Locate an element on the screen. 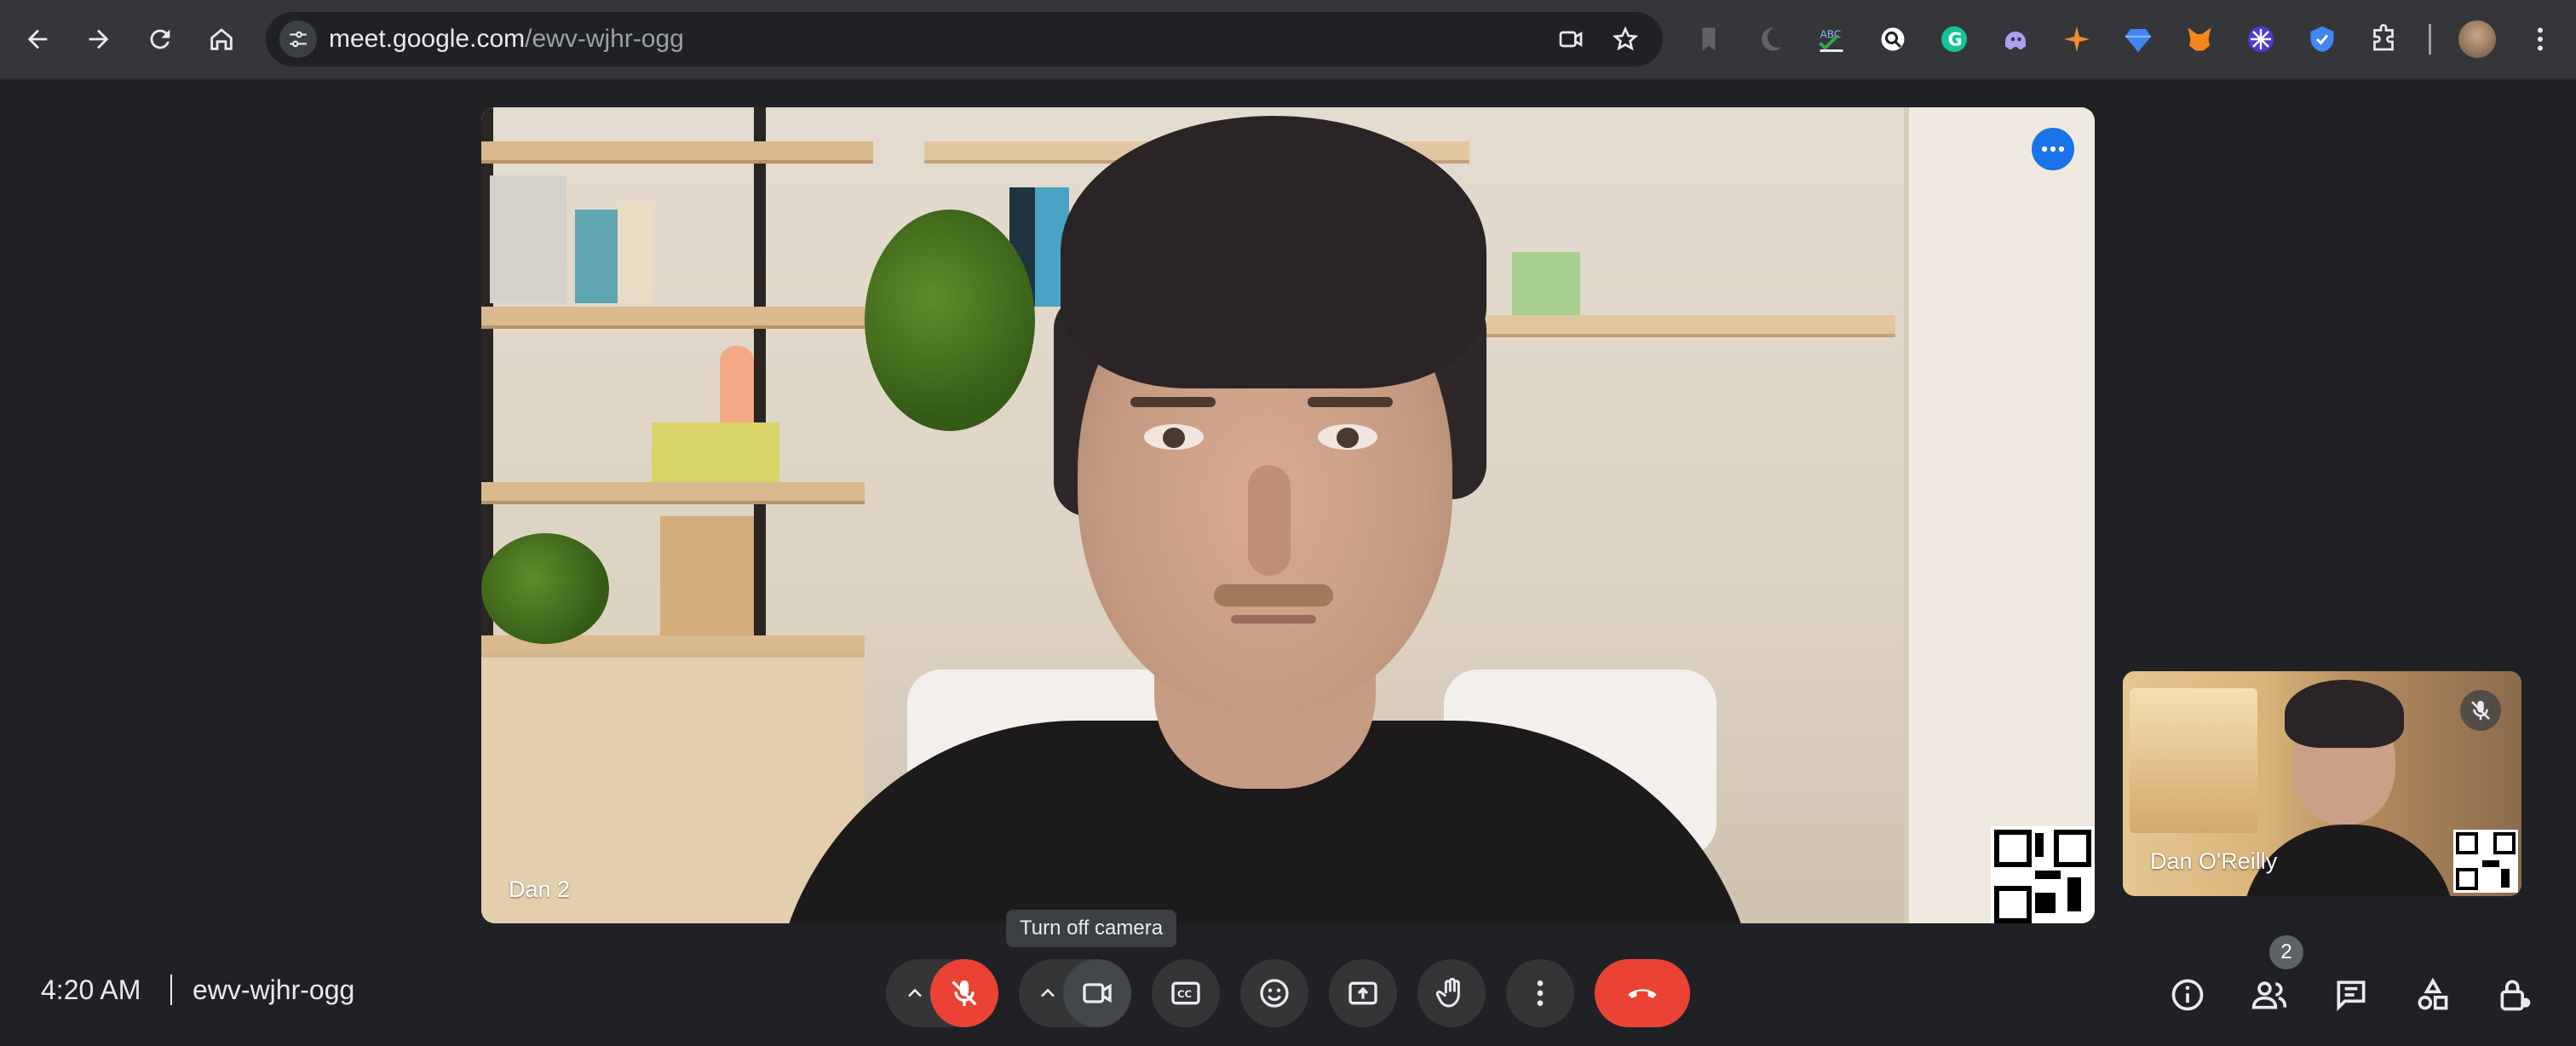  leave-call-button is located at coordinates (1643, 993).